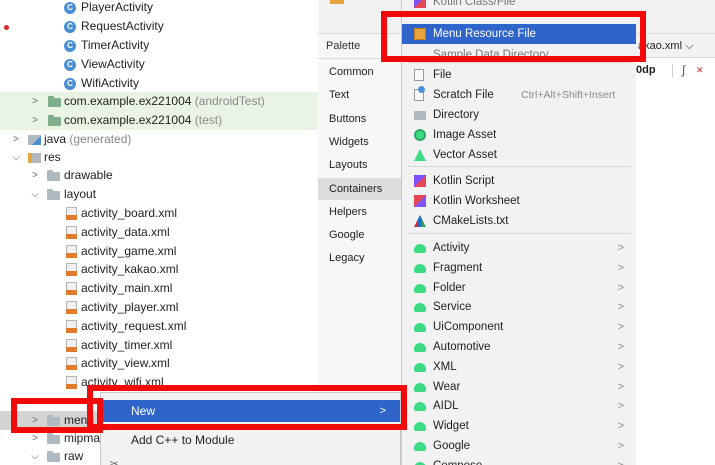 The width and height of the screenshot is (715, 465). I want to click on tree-item-layout-file: activity_kakao.xml, so click(159, 269).